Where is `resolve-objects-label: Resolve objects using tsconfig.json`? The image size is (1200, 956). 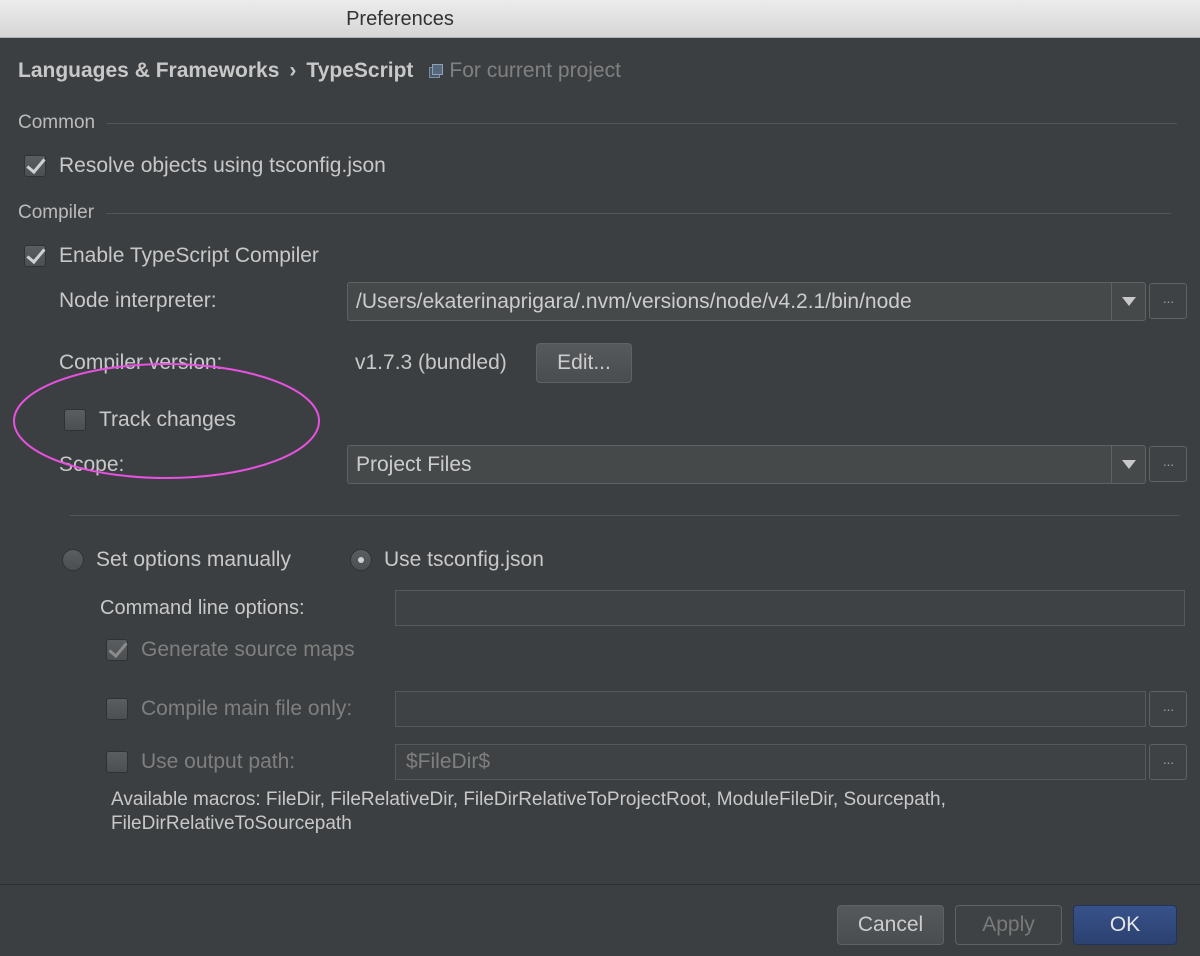 resolve-objects-label: Resolve objects using tsconfig.json is located at coordinates (222, 165).